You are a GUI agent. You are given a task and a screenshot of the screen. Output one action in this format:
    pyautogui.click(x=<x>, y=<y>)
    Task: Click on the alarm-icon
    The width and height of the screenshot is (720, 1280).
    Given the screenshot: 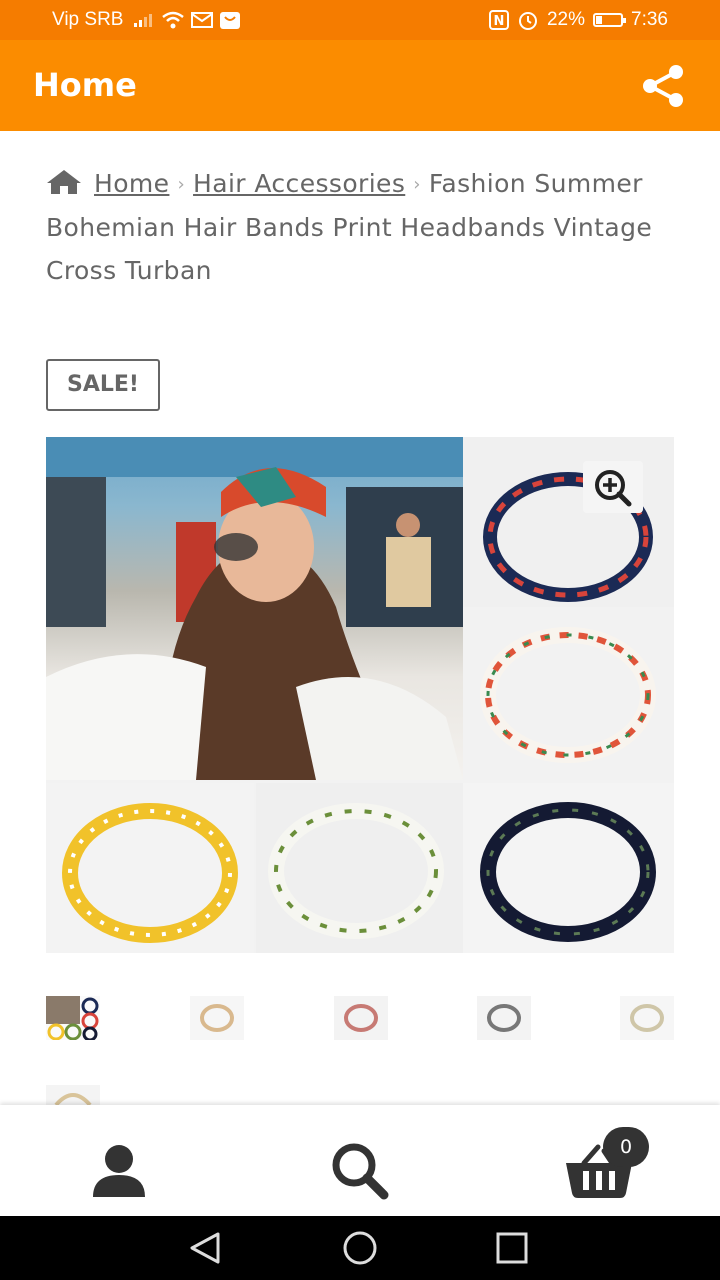 What is the action you would take?
    pyautogui.click(x=527, y=21)
    